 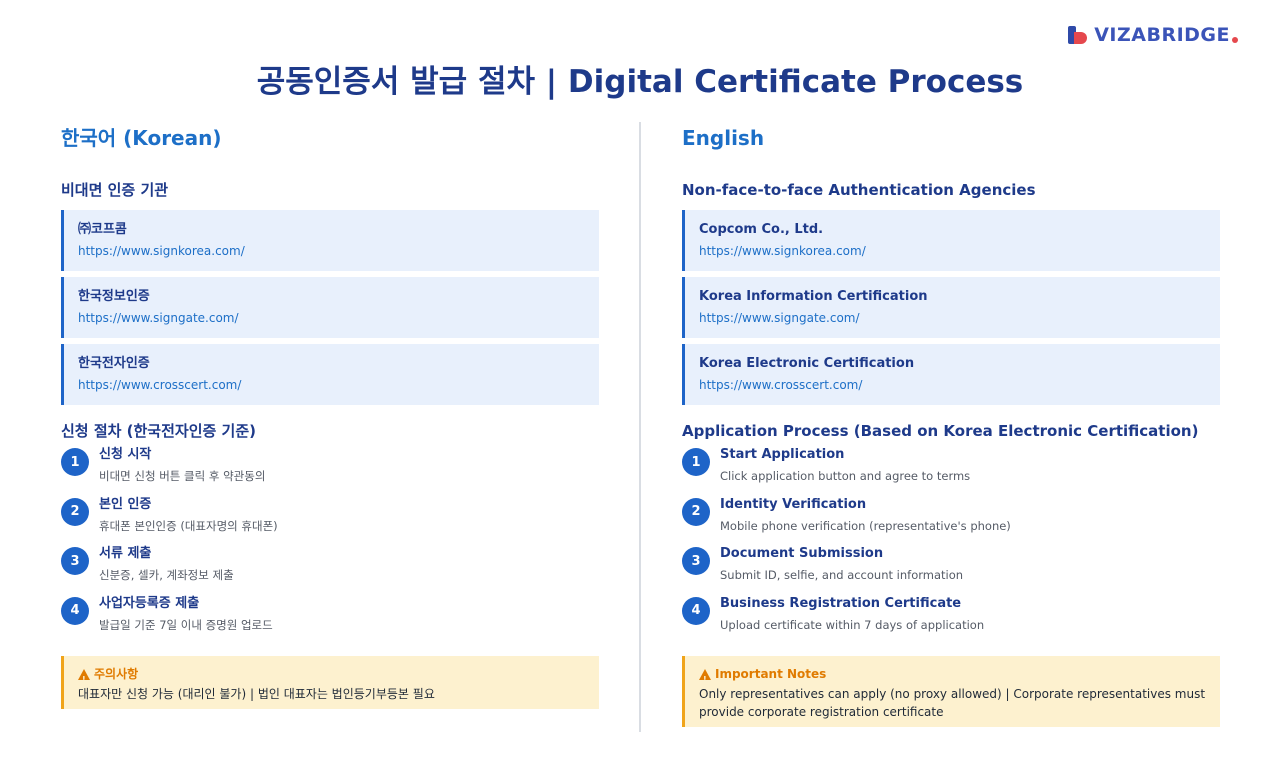 I want to click on step-title: Document Submission, so click(x=802, y=553).